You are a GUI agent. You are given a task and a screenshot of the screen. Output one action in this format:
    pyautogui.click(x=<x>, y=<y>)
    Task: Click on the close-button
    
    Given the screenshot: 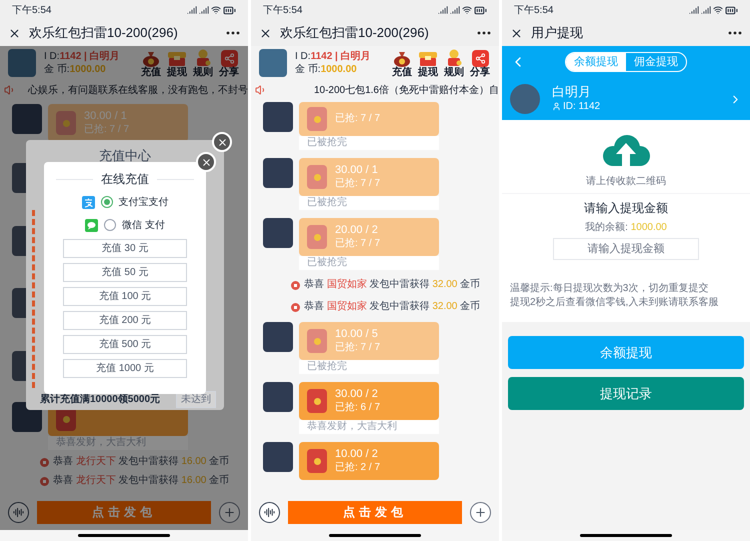 What is the action you would take?
    pyautogui.click(x=222, y=142)
    